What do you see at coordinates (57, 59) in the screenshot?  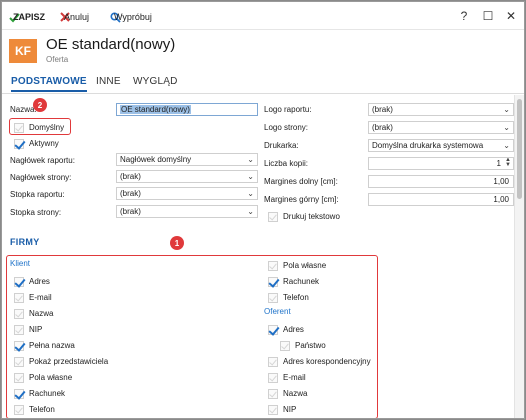 I see `page-subtitle: Oferta` at bounding box center [57, 59].